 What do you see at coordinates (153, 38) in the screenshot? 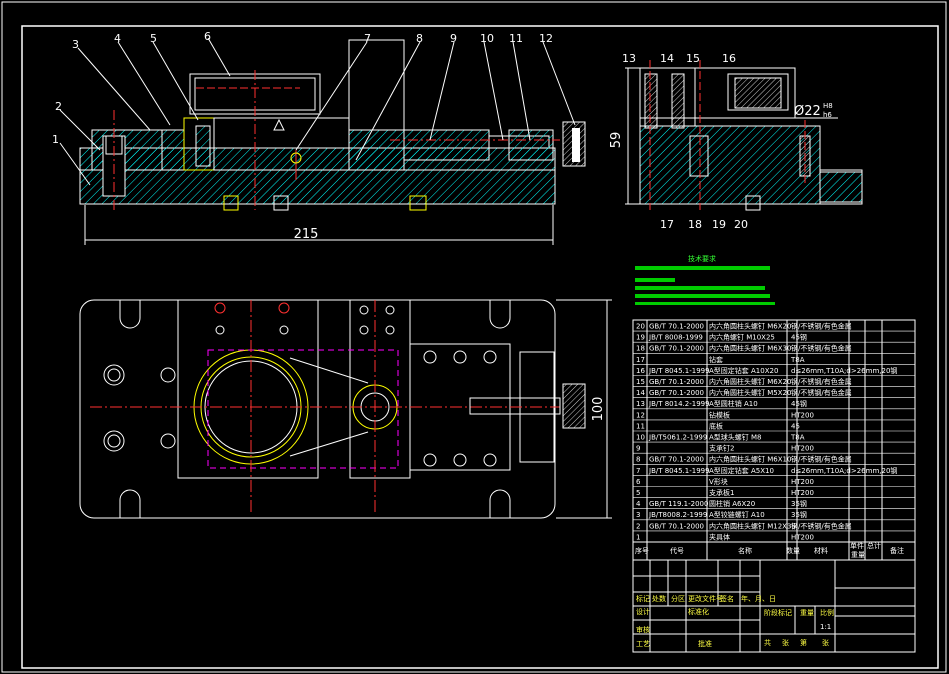
I see `part-number-5: 5` at bounding box center [153, 38].